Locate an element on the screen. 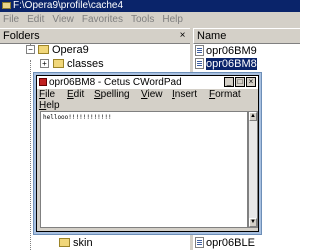 This screenshot has height=250, width=320. vertical-scrollbar: ▲ ▼ is located at coordinates (253, 169).